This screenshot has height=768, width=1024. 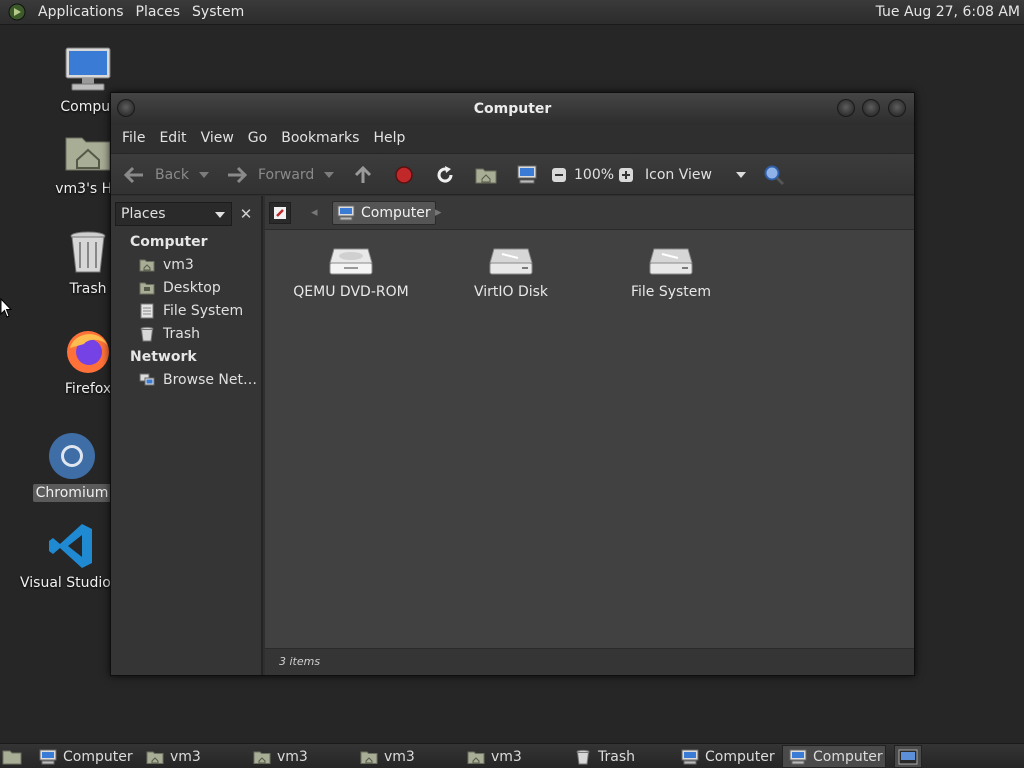 I want to click on show-desktop-icon, so click(x=12, y=756).